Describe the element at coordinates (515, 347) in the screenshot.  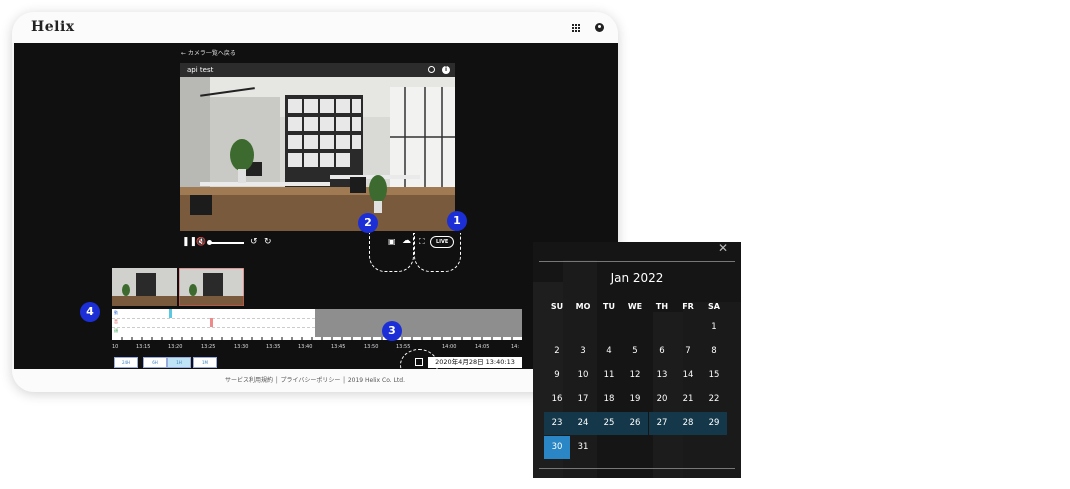
I see `tick-label: 14:` at that location.